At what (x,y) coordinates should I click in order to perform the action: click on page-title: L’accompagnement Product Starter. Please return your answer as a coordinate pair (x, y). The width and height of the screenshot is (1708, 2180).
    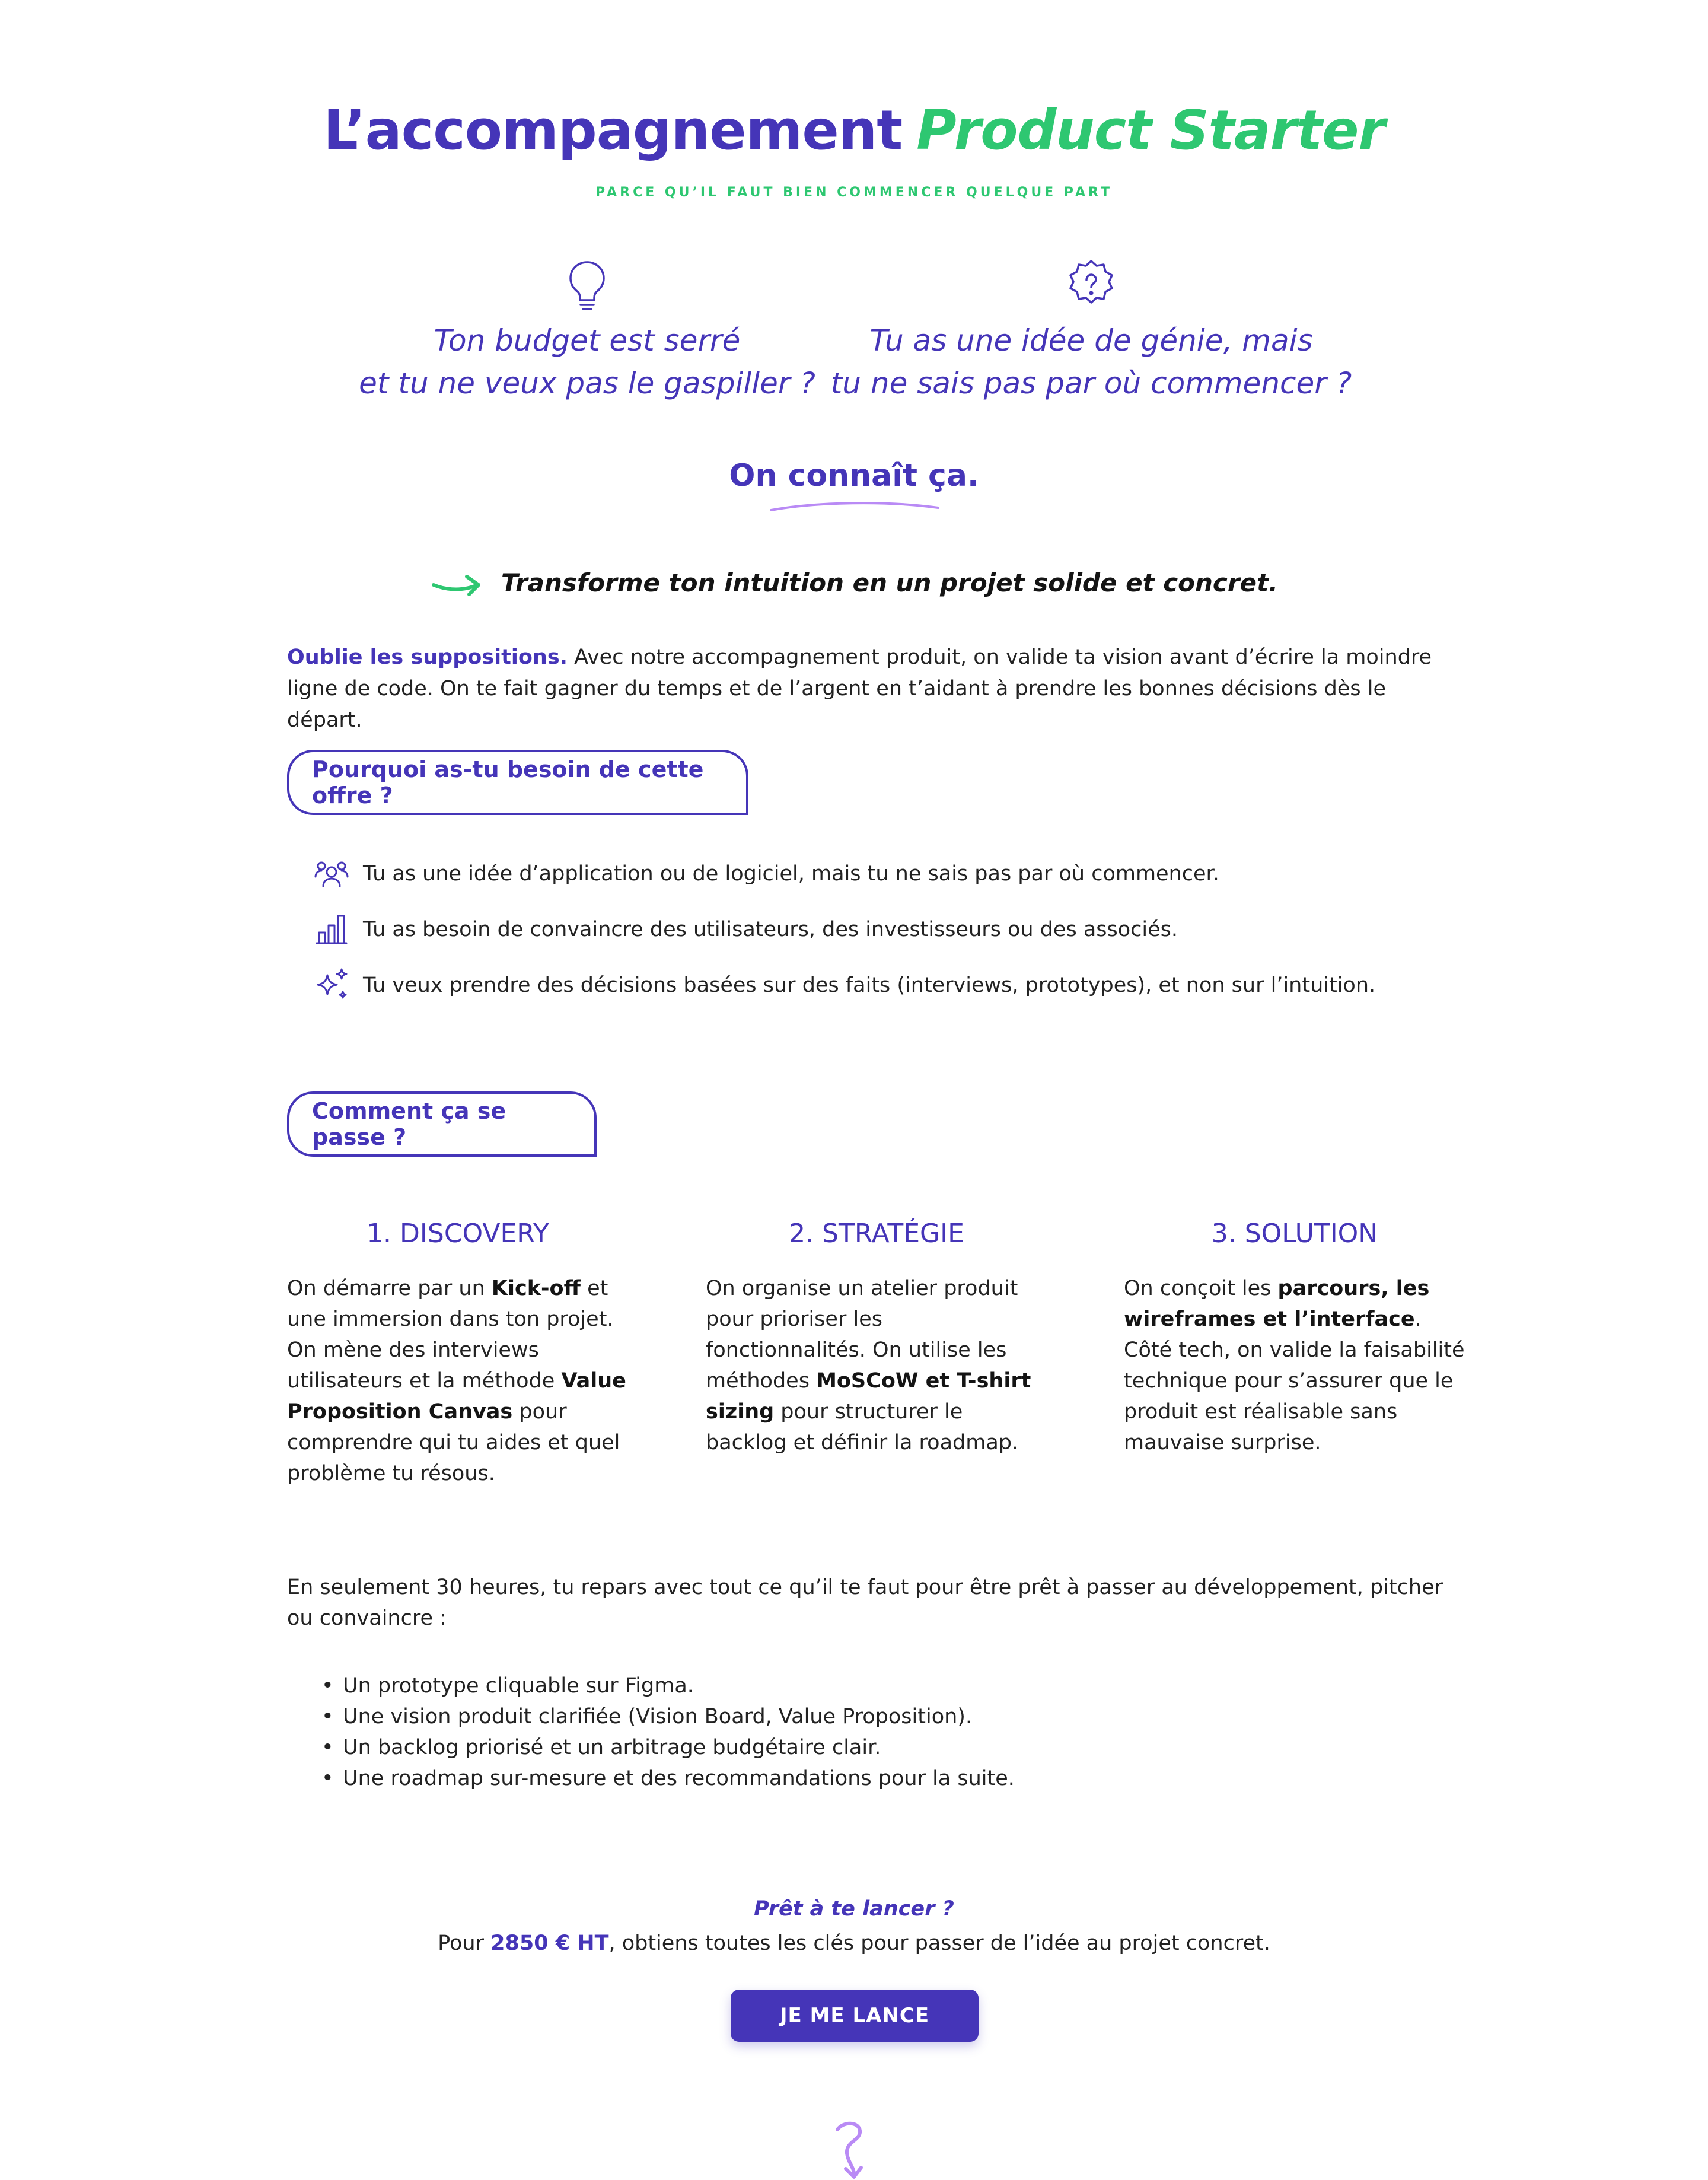
    Looking at the image, I should click on (854, 130).